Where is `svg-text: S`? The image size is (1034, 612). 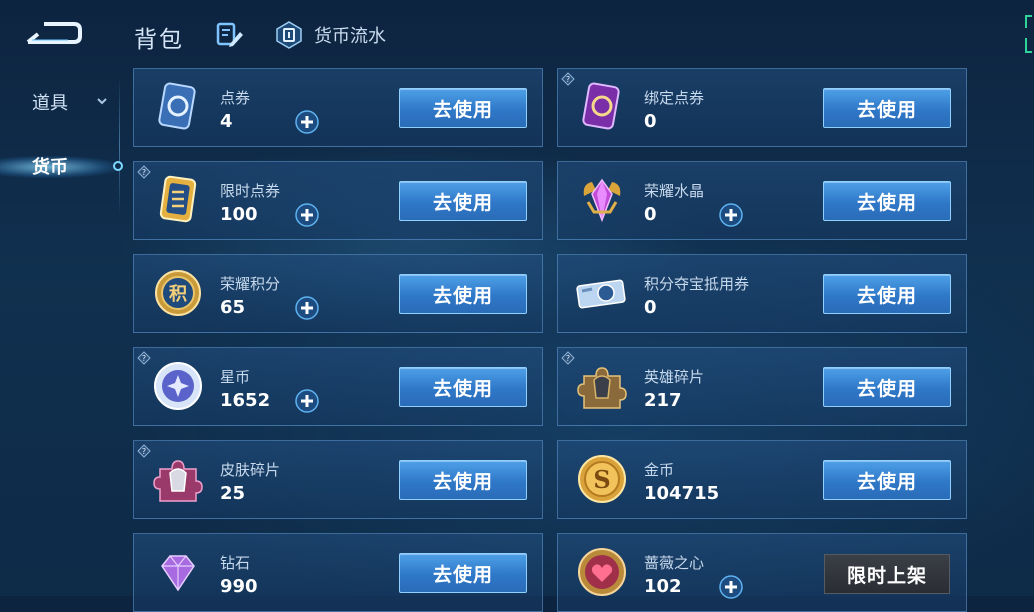 svg-text: S is located at coordinates (601, 479).